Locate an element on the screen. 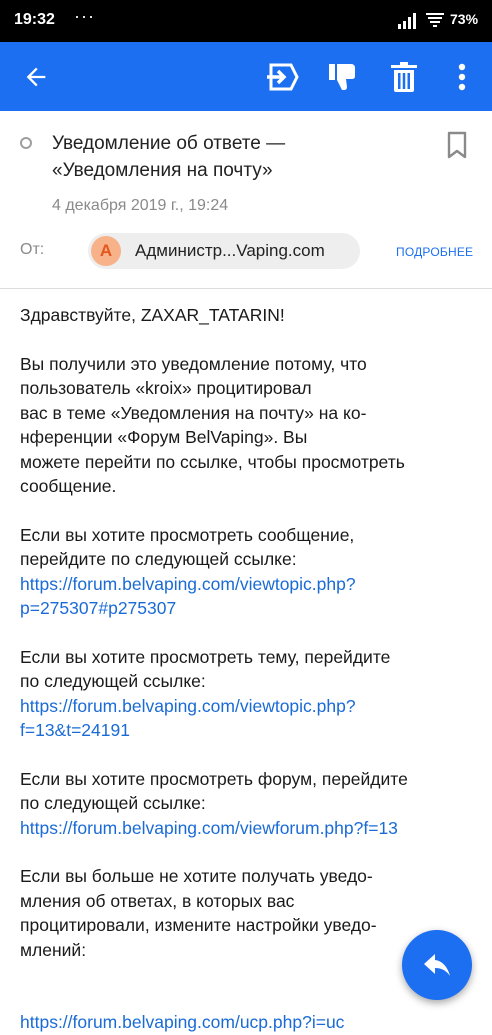  message-date: 4 декабря 2019 г., 19:24 is located at coordinates (140, 205).